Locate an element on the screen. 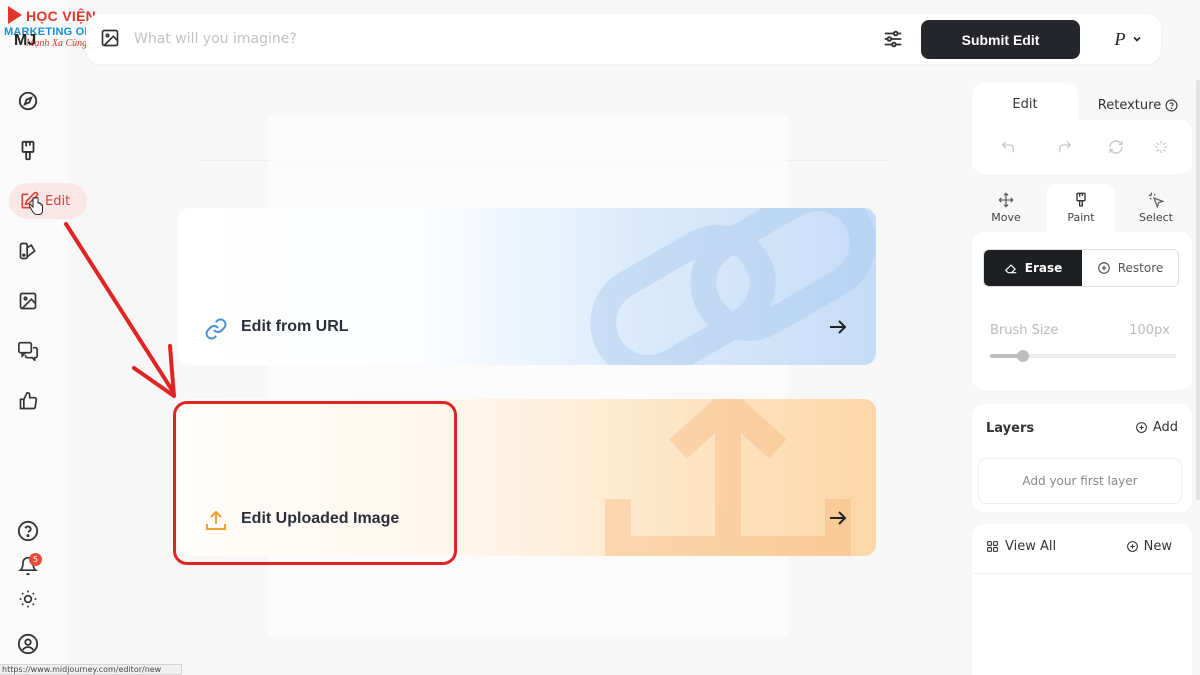  images-panel: View All New is located at coordinates (1082, 599).